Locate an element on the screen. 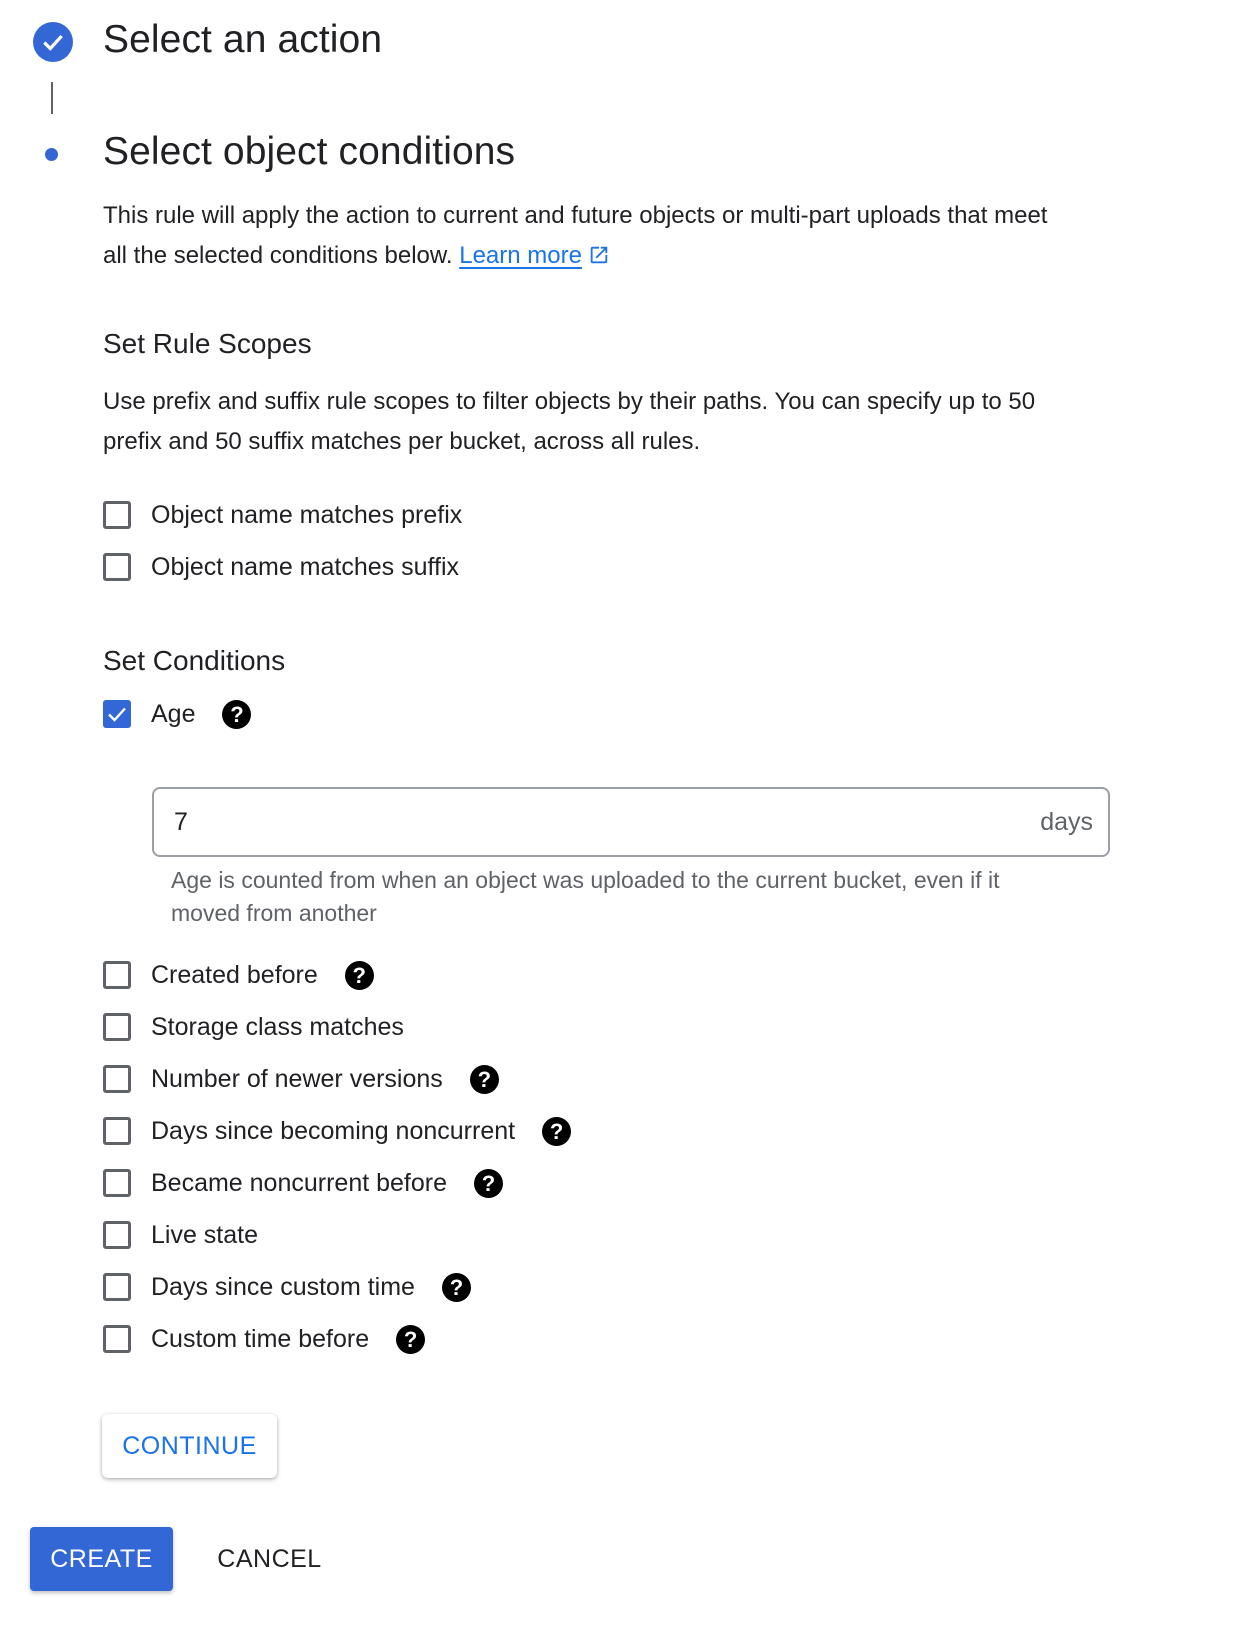 Image resolution: width=1250 pixels, height=1628 pixels. learn-more-link: Learn more is located at coordinates (534, 255).